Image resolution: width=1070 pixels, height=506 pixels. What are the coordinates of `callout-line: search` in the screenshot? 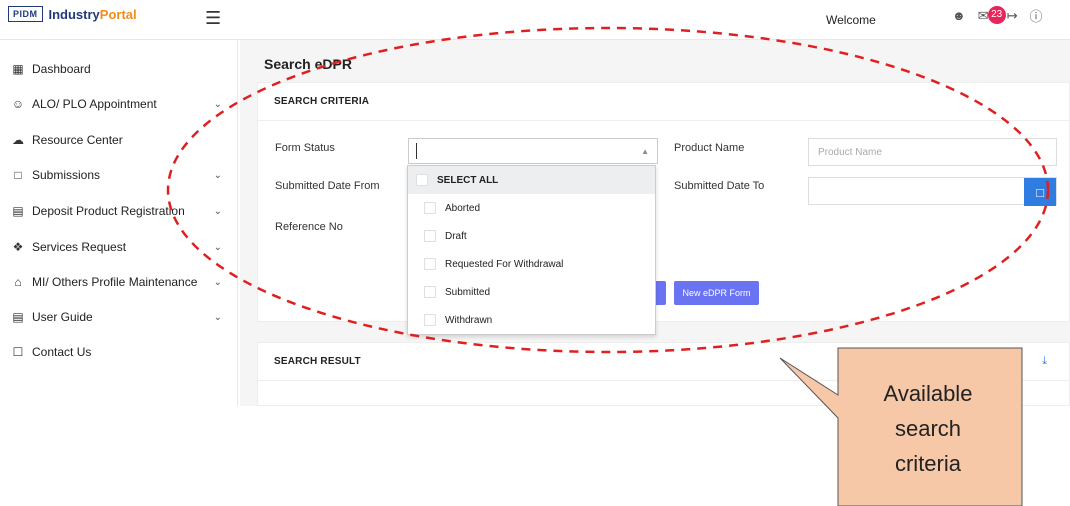 It's located at (928, 428).